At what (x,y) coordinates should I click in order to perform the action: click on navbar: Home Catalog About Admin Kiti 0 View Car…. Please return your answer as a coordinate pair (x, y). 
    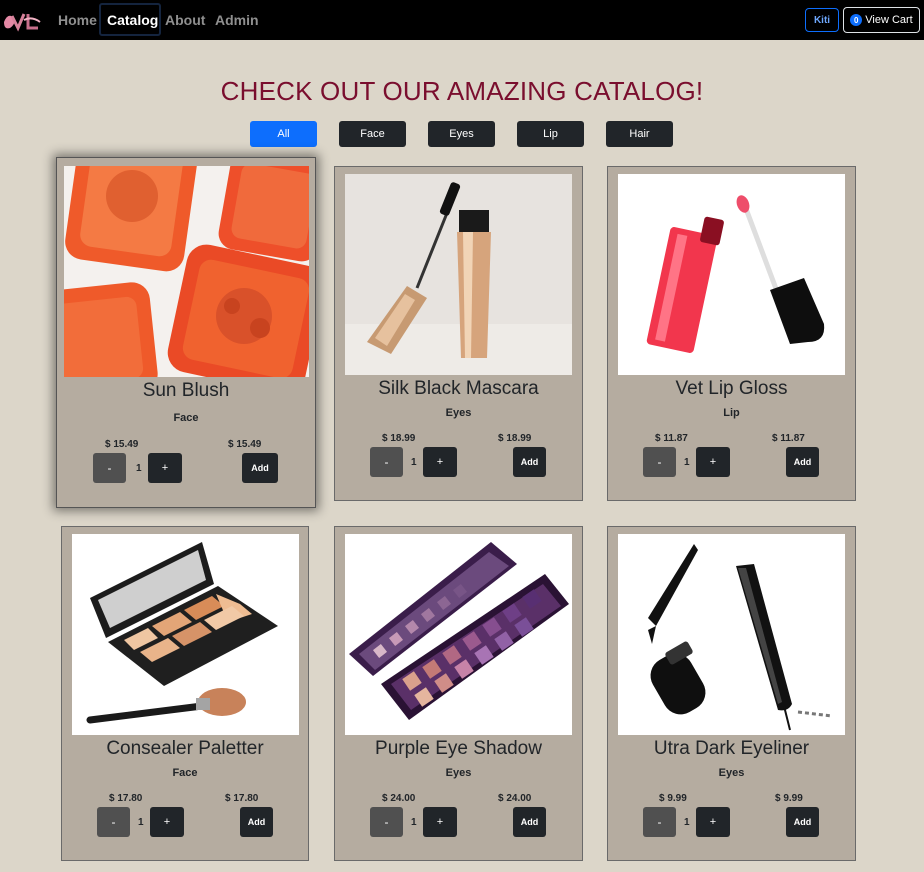
    Looking at the image, I should click on (462, 20).